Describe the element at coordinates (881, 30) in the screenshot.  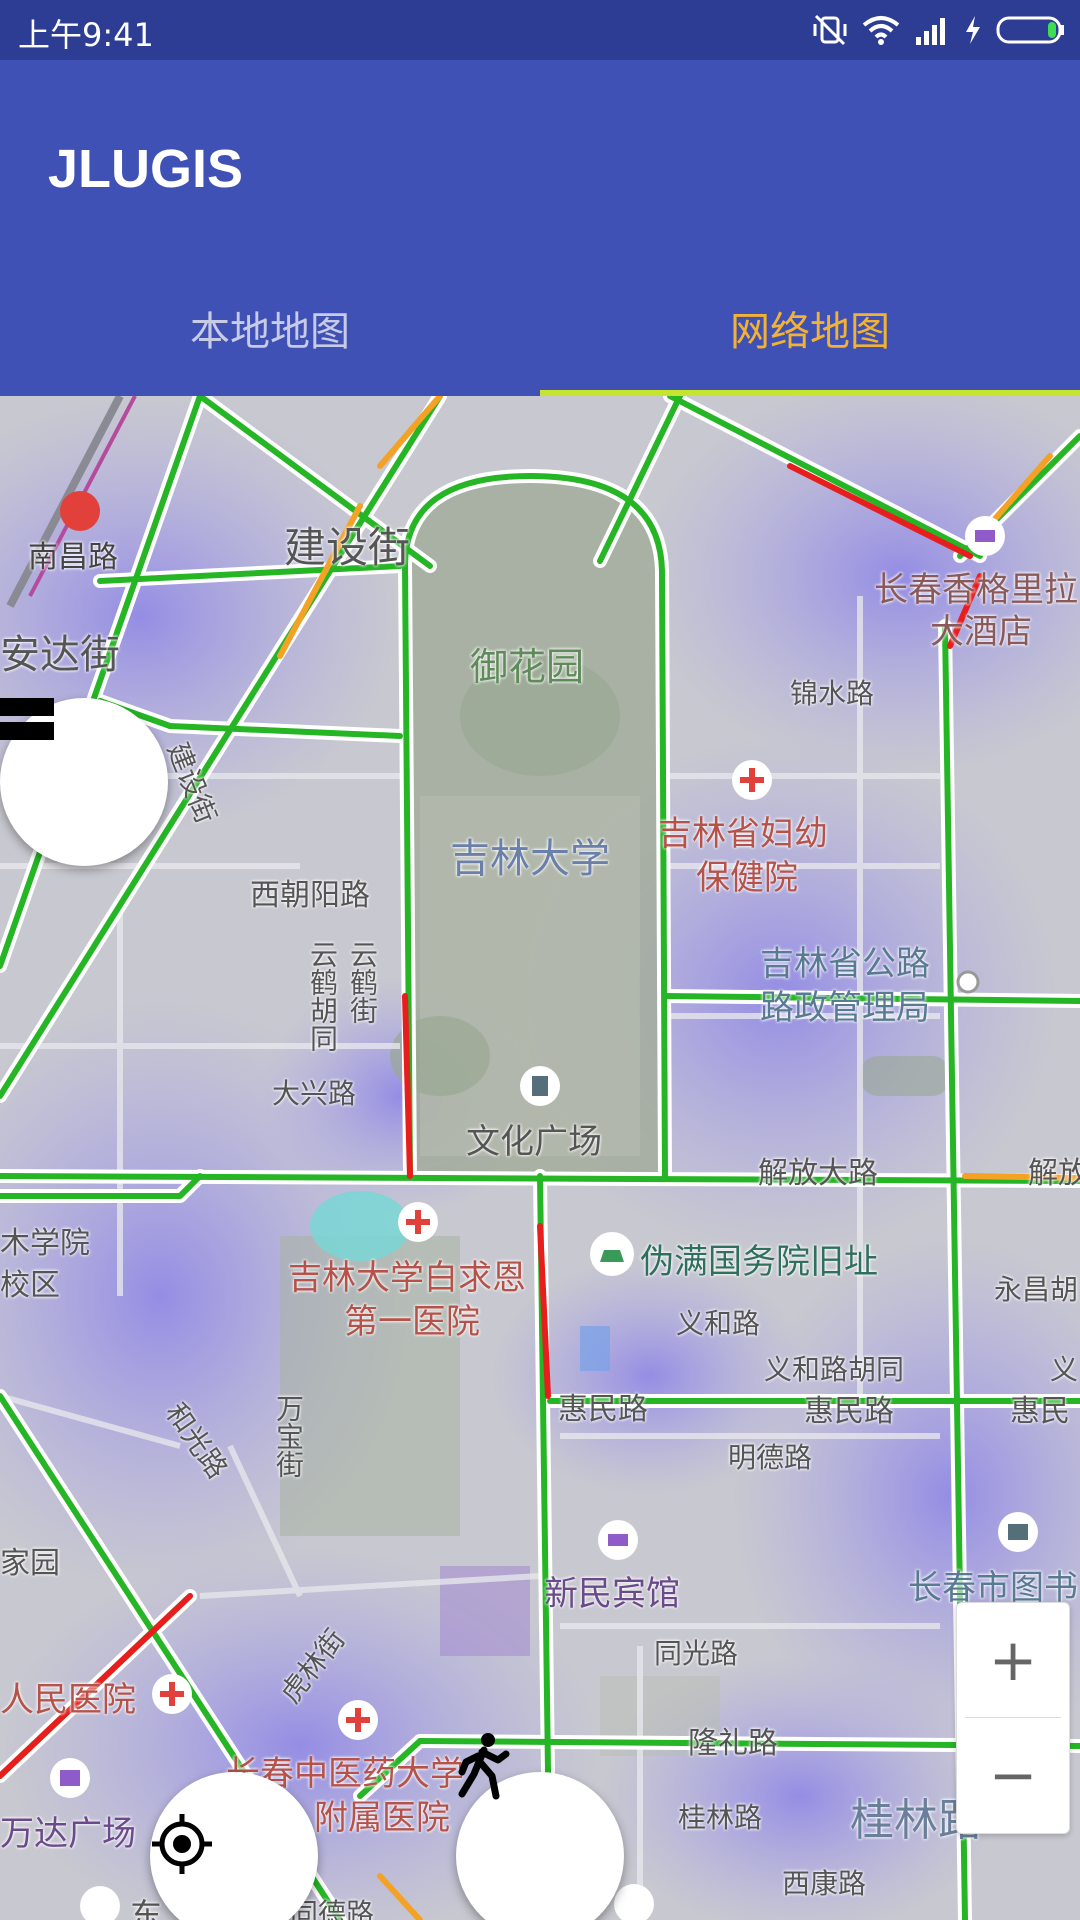
I see `wifi-icon` at that location.